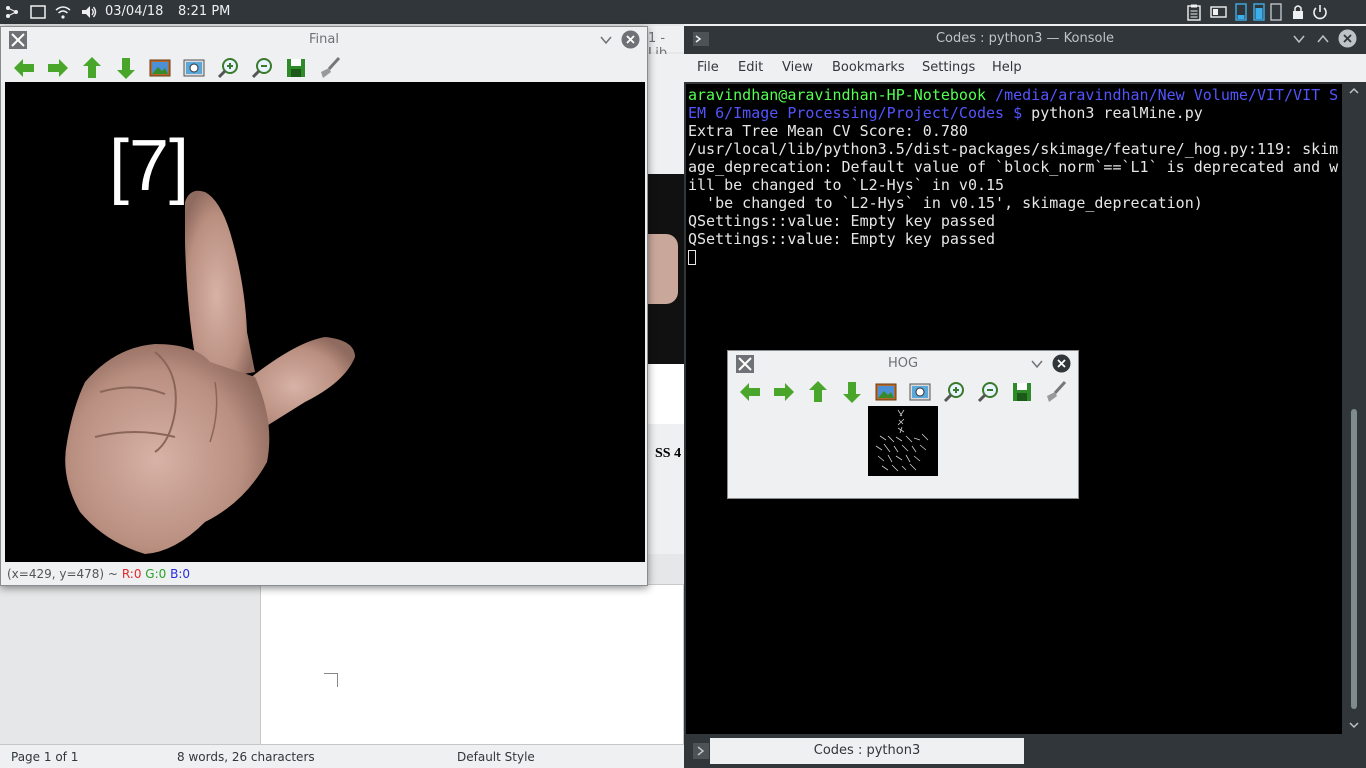  I want to click on pager-3-icon, so click(1276, 12).